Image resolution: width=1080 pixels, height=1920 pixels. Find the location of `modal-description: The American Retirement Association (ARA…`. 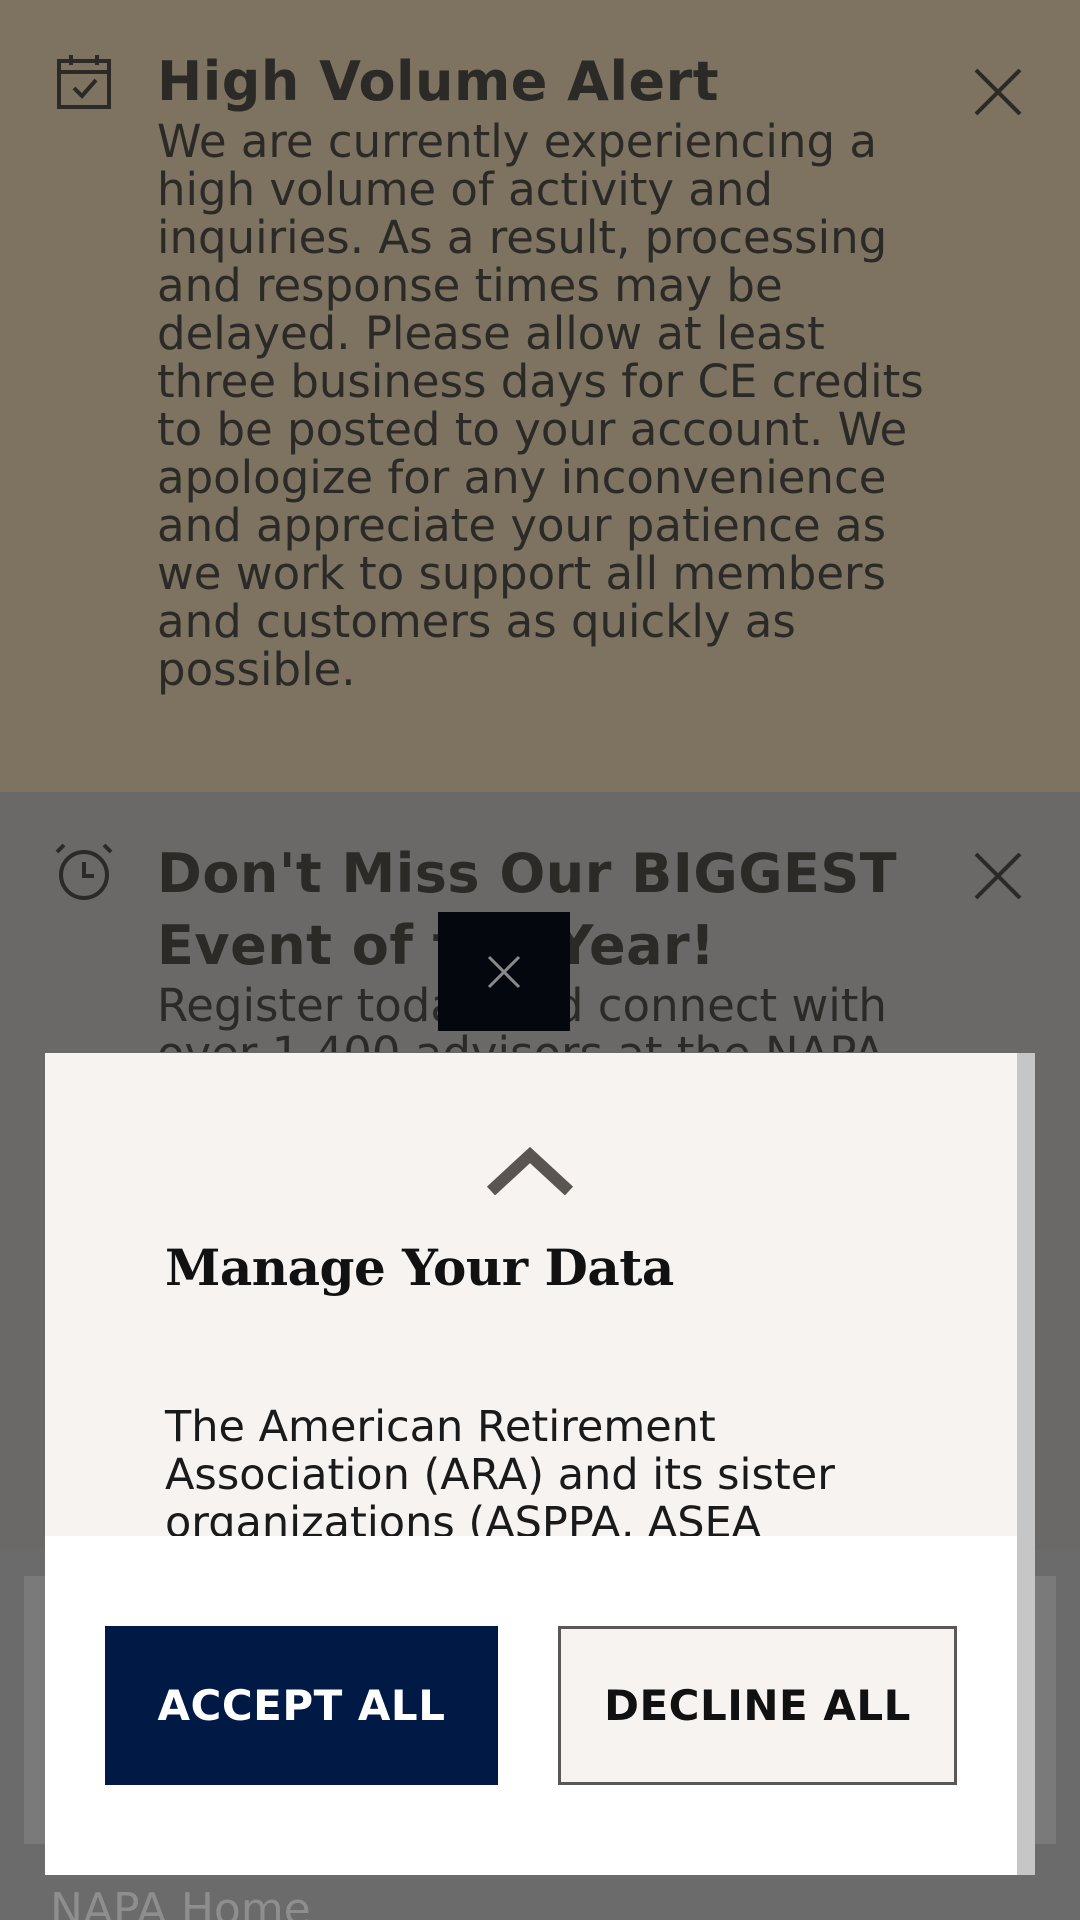

modal-description: The American Retirement Association (ARA… is located at coordinates (500, 1469).